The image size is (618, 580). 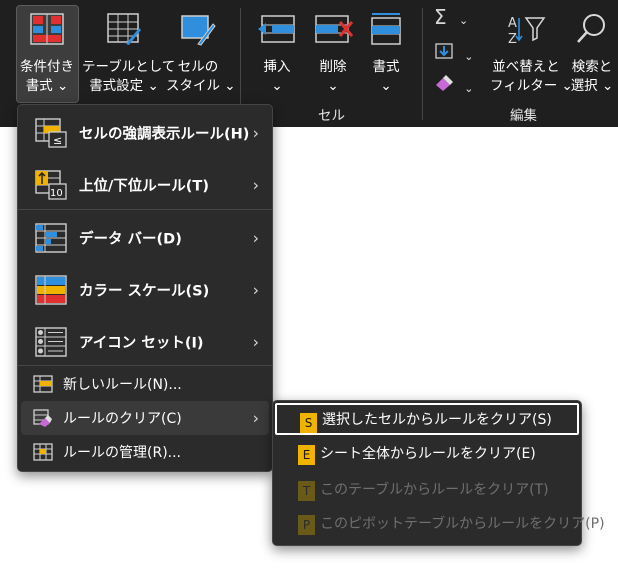 I want to click on menu-item-highlight-rules: ≤ セルの強調表示ルール(H) ›, so click(x=145, y=133).